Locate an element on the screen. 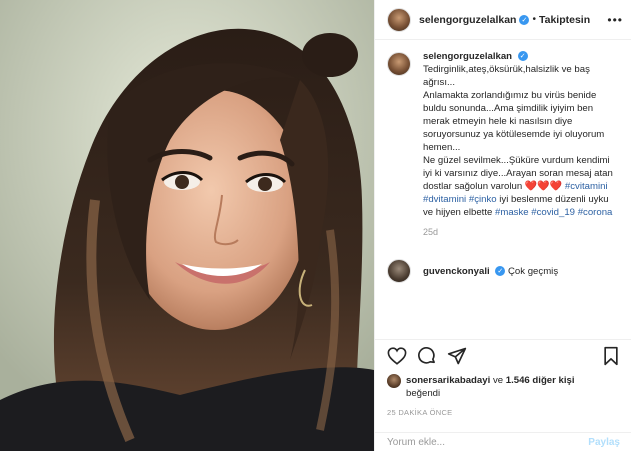 The width and height of the screenshot is (631, 451). comment-text: guvenckonyali ✓ Çok geçmiş is located at coordinates (490, 271).